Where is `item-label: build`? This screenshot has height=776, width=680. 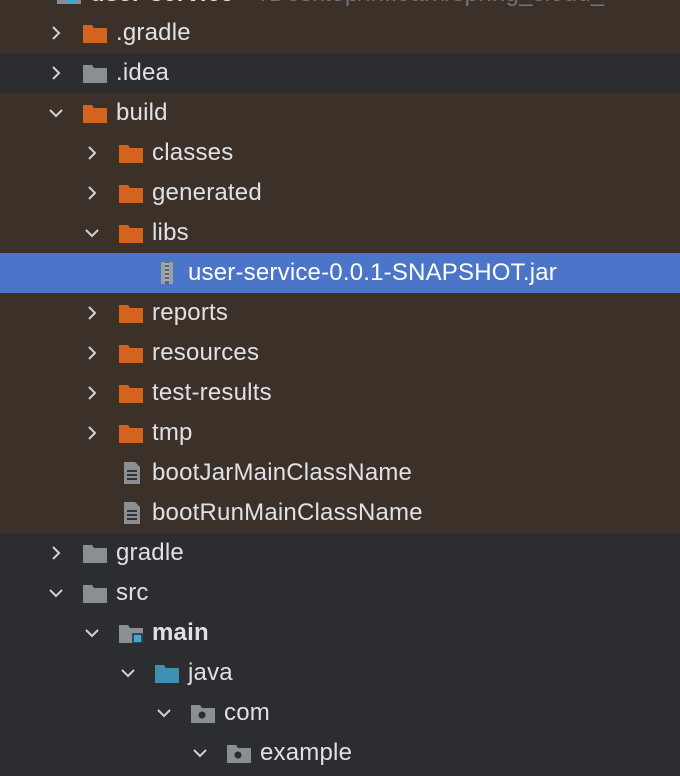 item-label: build is located at coordinates (142, 112).